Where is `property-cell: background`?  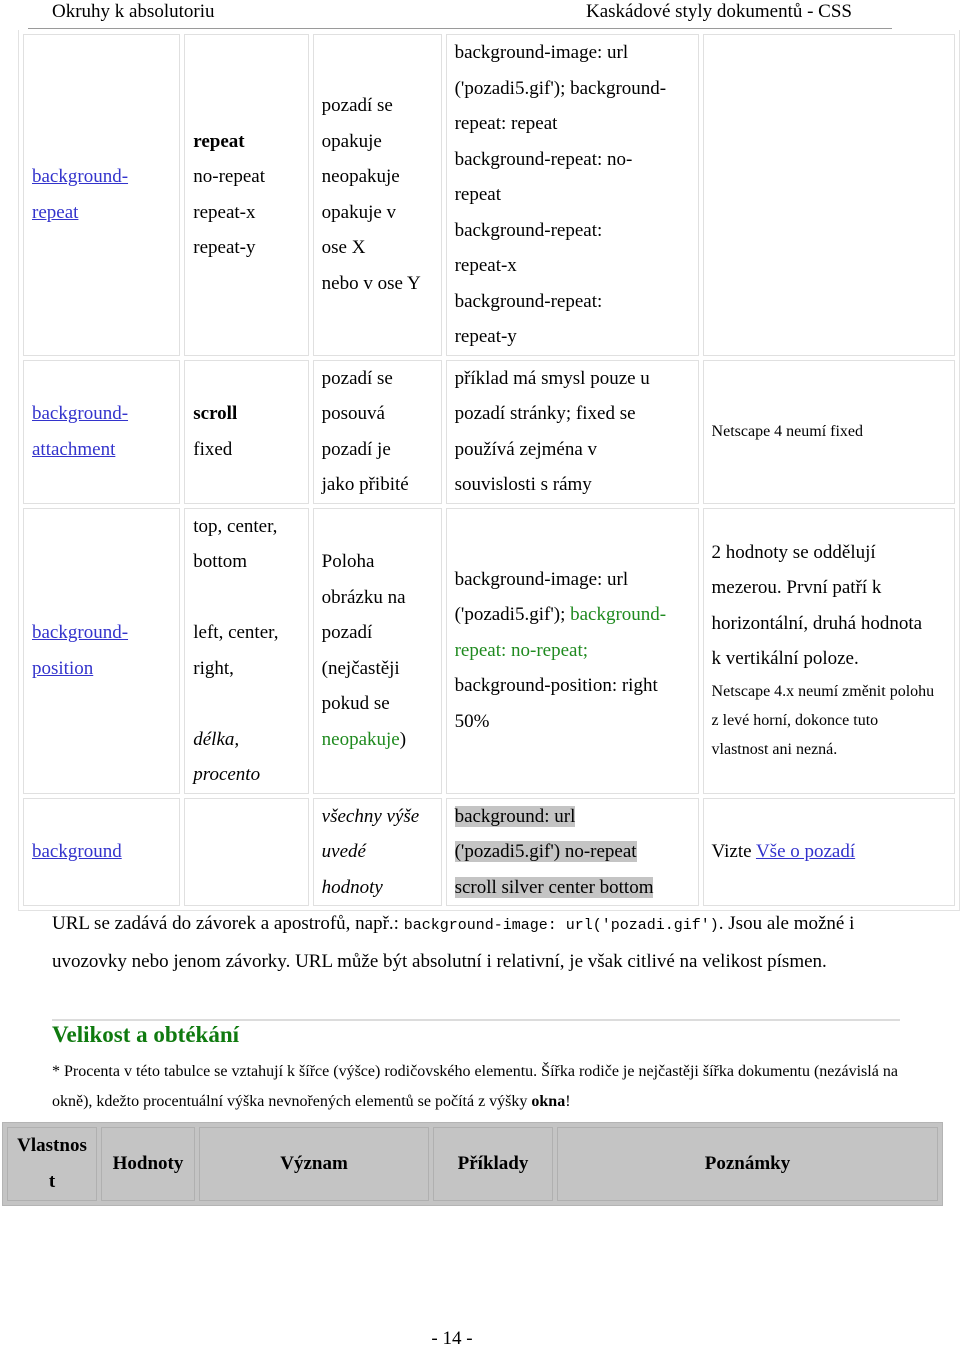 property-cell: background is located at coordinates (102, 851).